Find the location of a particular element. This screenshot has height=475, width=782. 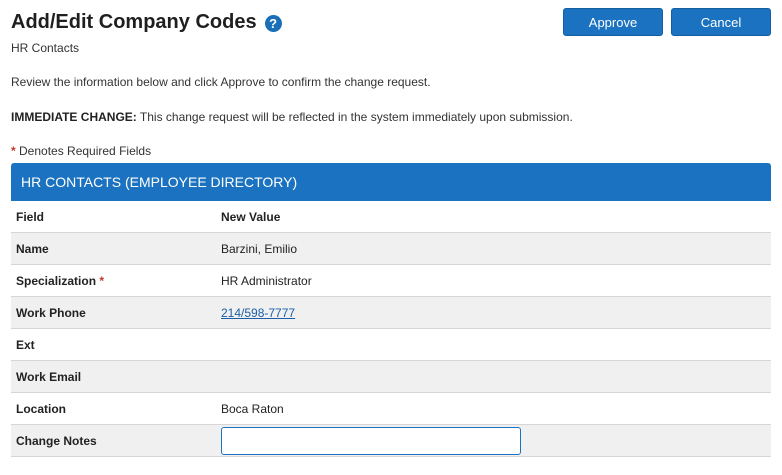

table-row: Location Boca Raton is located at coordinates (391, 409).